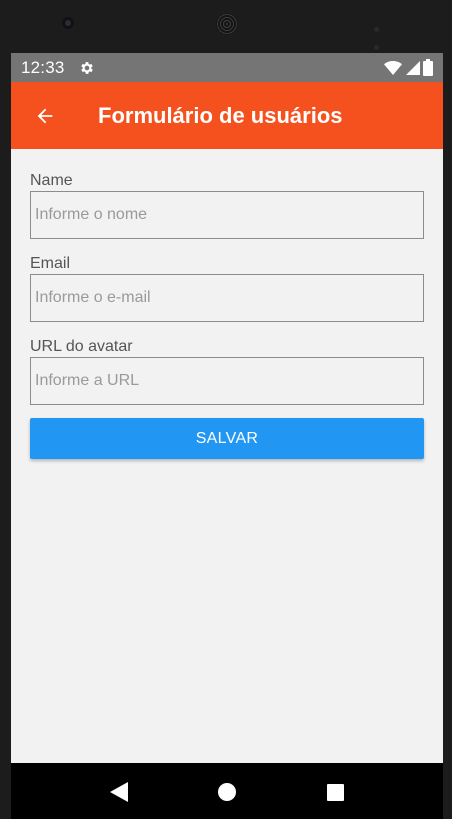  What do you see at coordinates (393, 67) in the screenshot?
I see `wifi-icon` at bounding box center [393, 67].